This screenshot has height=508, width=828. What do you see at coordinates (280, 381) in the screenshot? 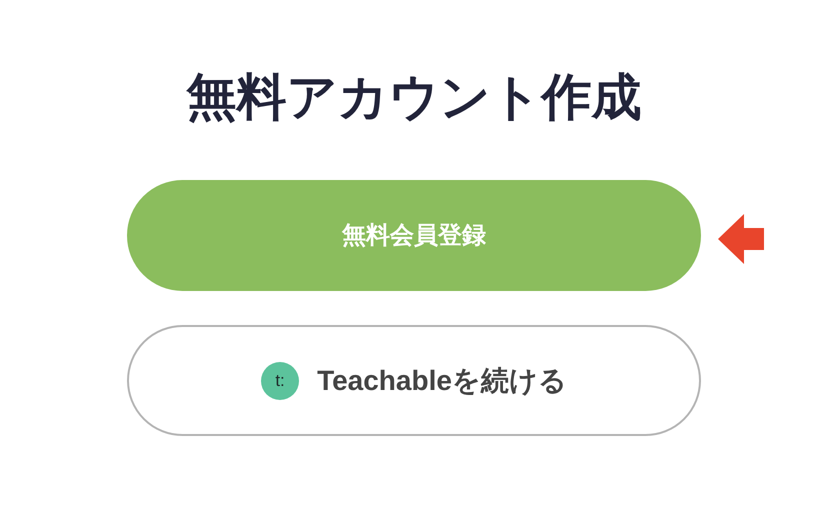
I see `logo-icon: t:` at bounding box center [280, 381].